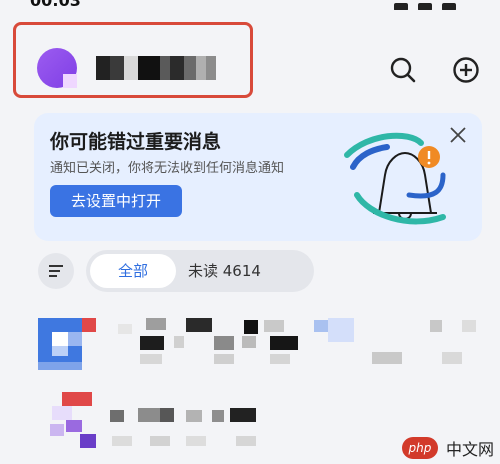 This screenshot has height=464, width=500. Describe the element at coordinates (403, 70) in the screenshot. I see `search-icon` at that location.